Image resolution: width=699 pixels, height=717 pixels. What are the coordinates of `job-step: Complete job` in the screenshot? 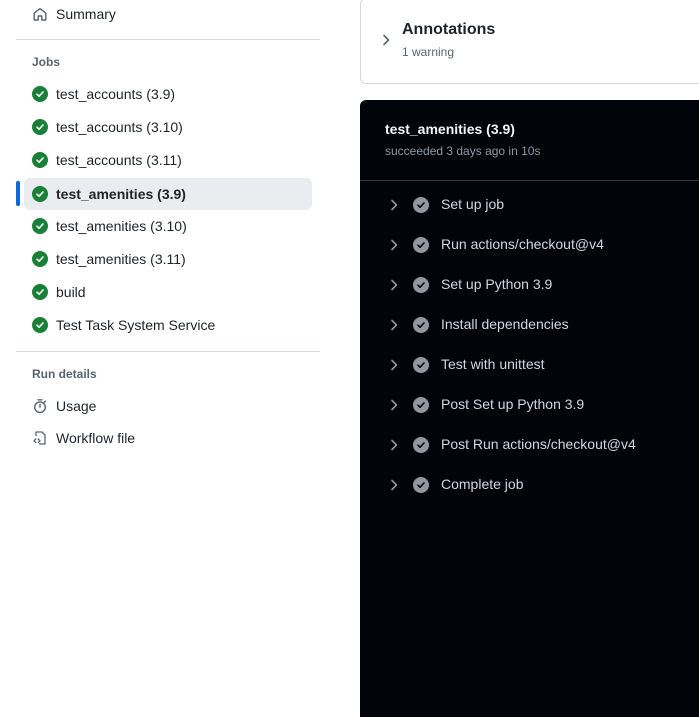 It's located at (529, 485).